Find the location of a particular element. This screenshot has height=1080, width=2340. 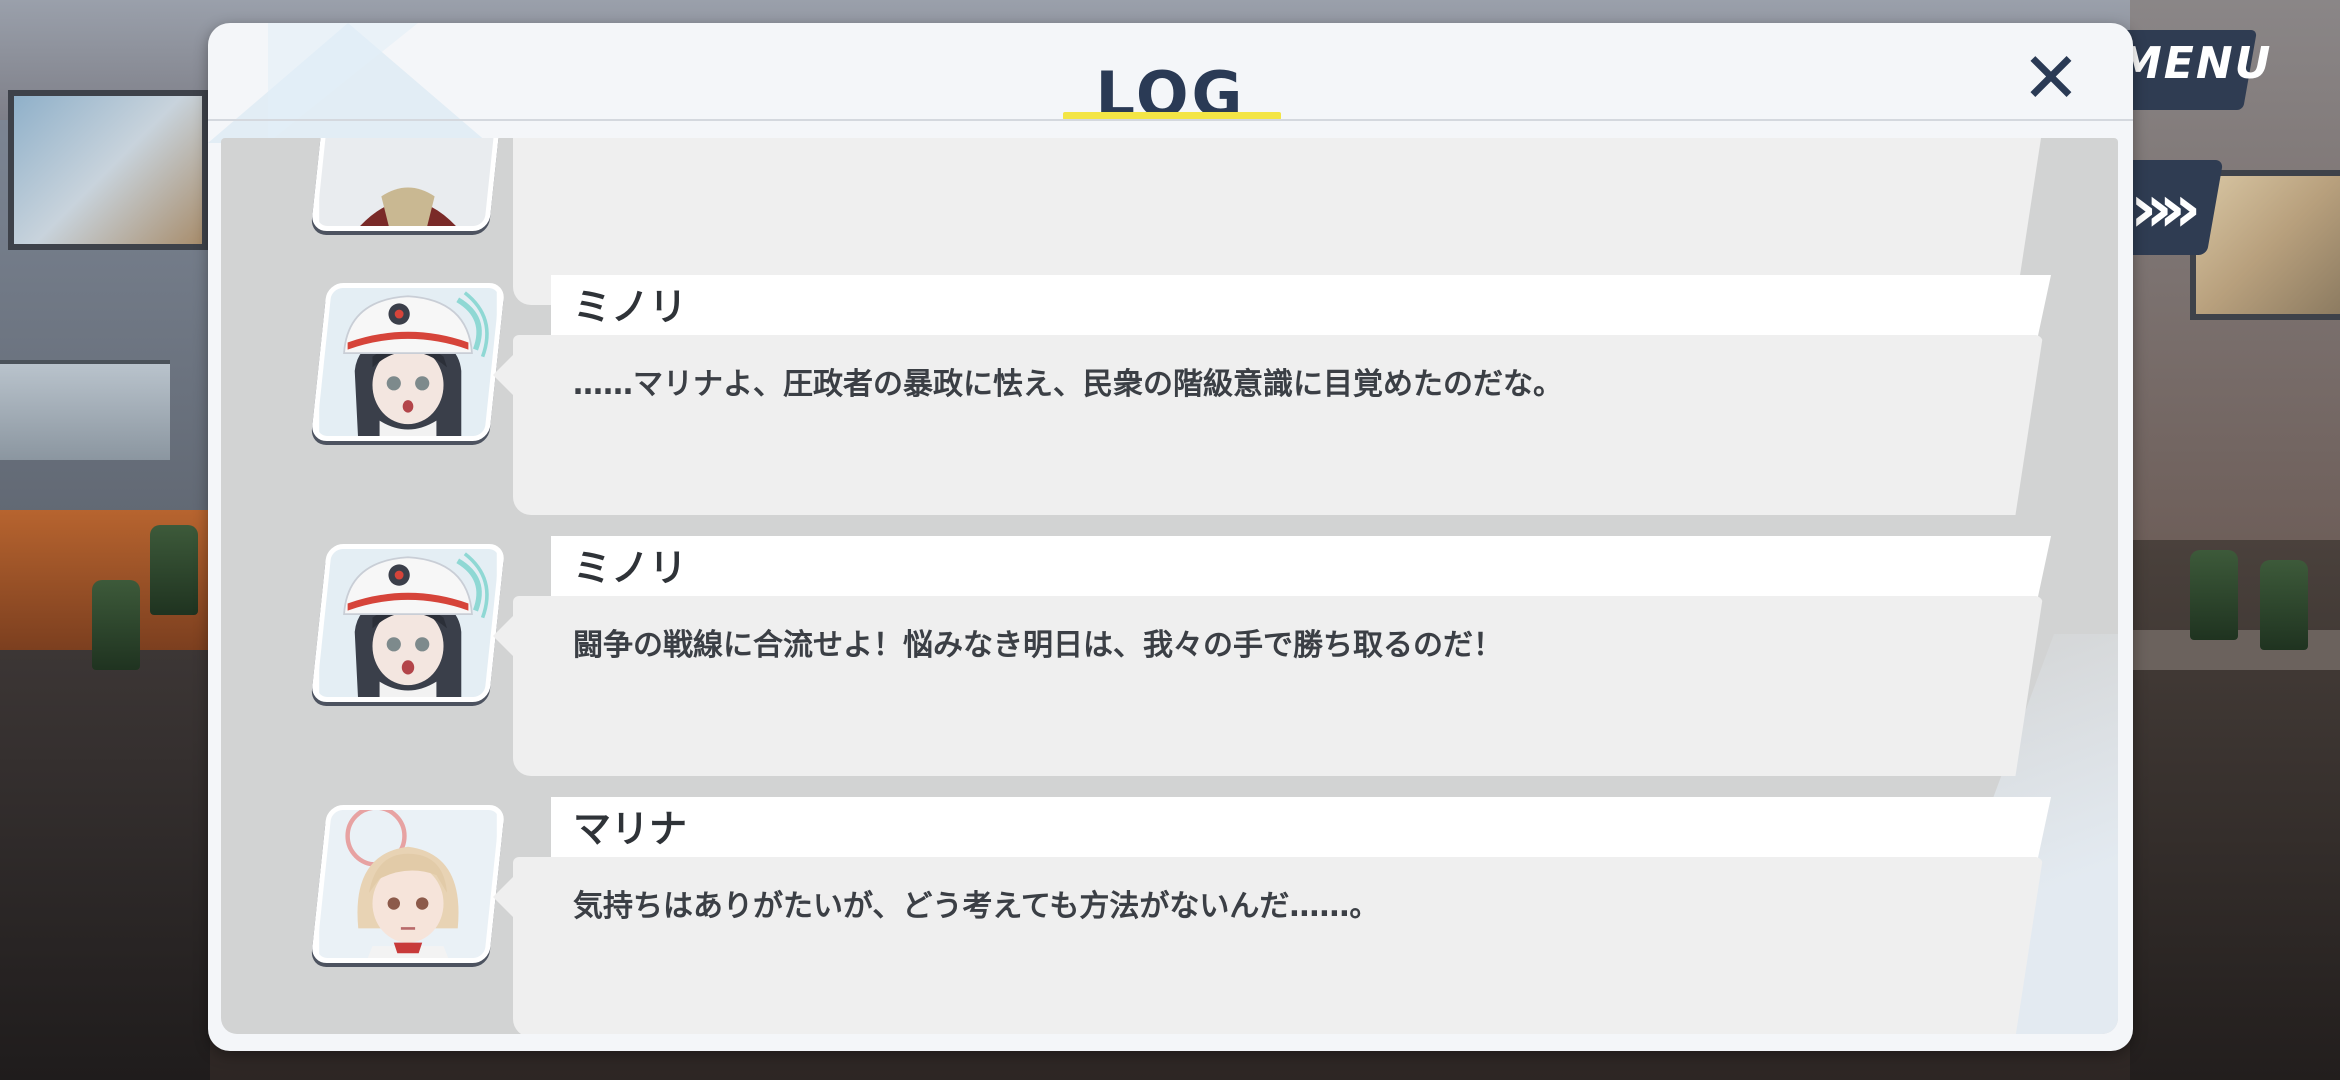

display-shelf is located at coordinates (85, 410).